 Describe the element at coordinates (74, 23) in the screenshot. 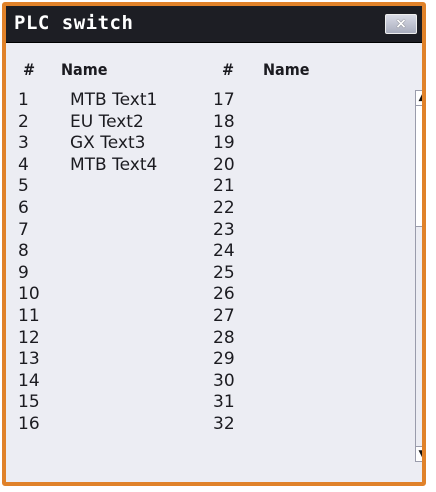

I see `window-title: PLC switch` at that location.